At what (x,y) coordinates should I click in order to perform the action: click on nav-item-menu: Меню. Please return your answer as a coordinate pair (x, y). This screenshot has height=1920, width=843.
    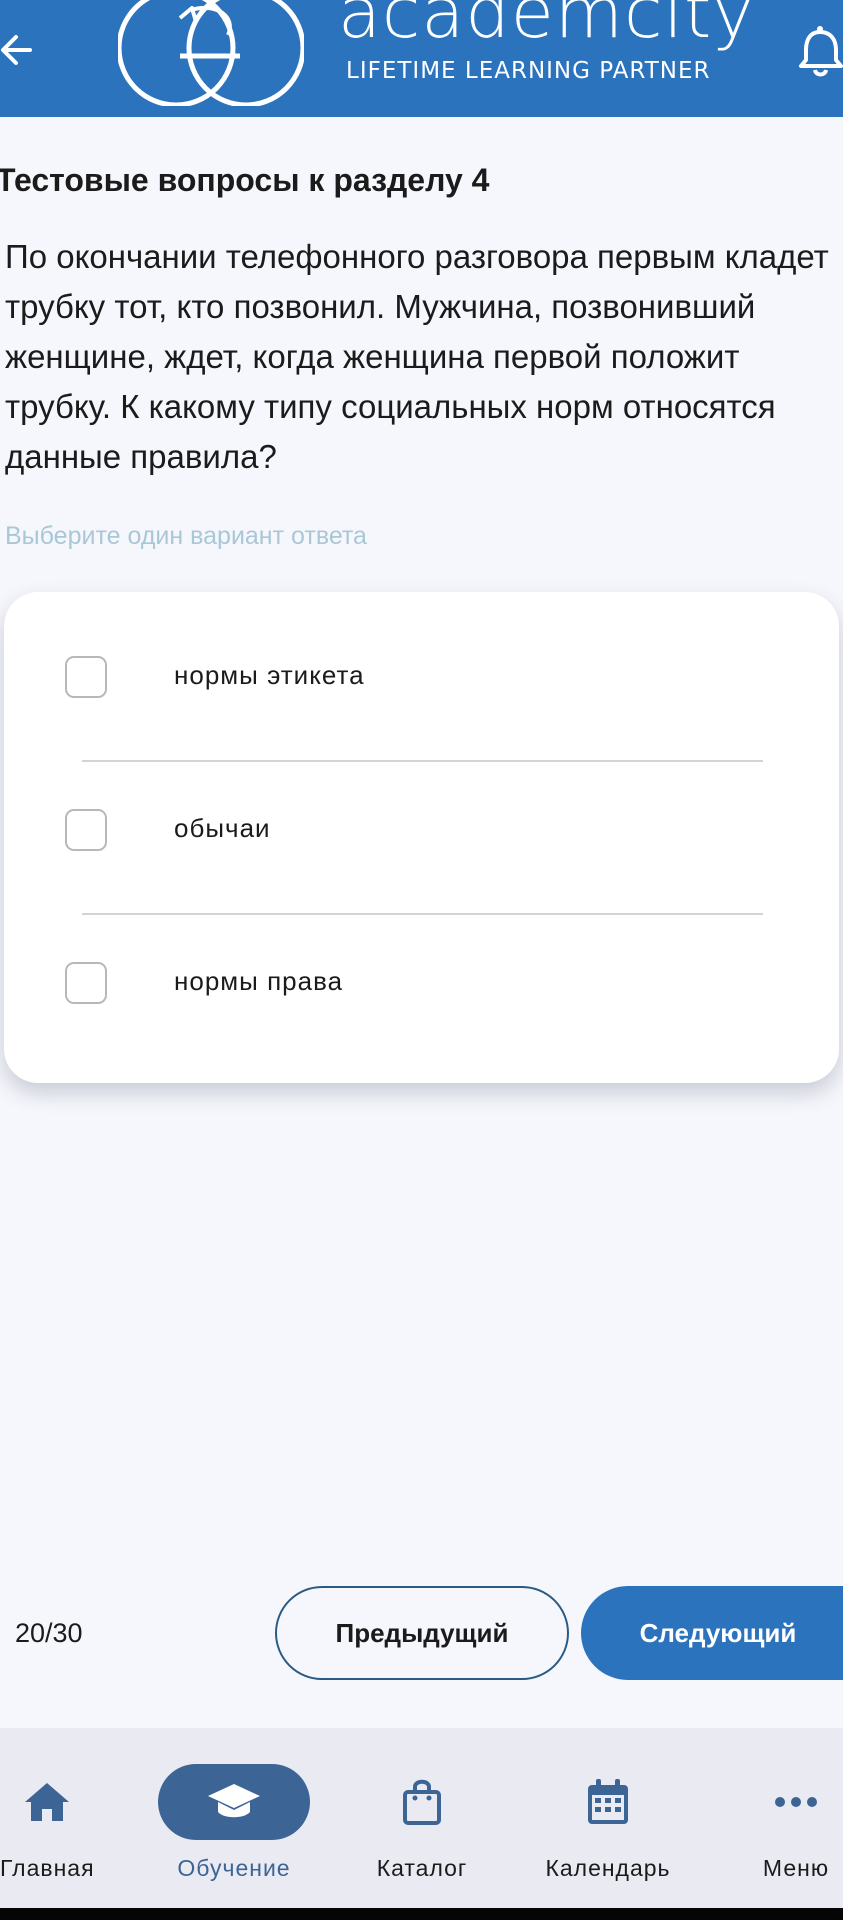
    Looking at the image, I should click on (796, 1818).